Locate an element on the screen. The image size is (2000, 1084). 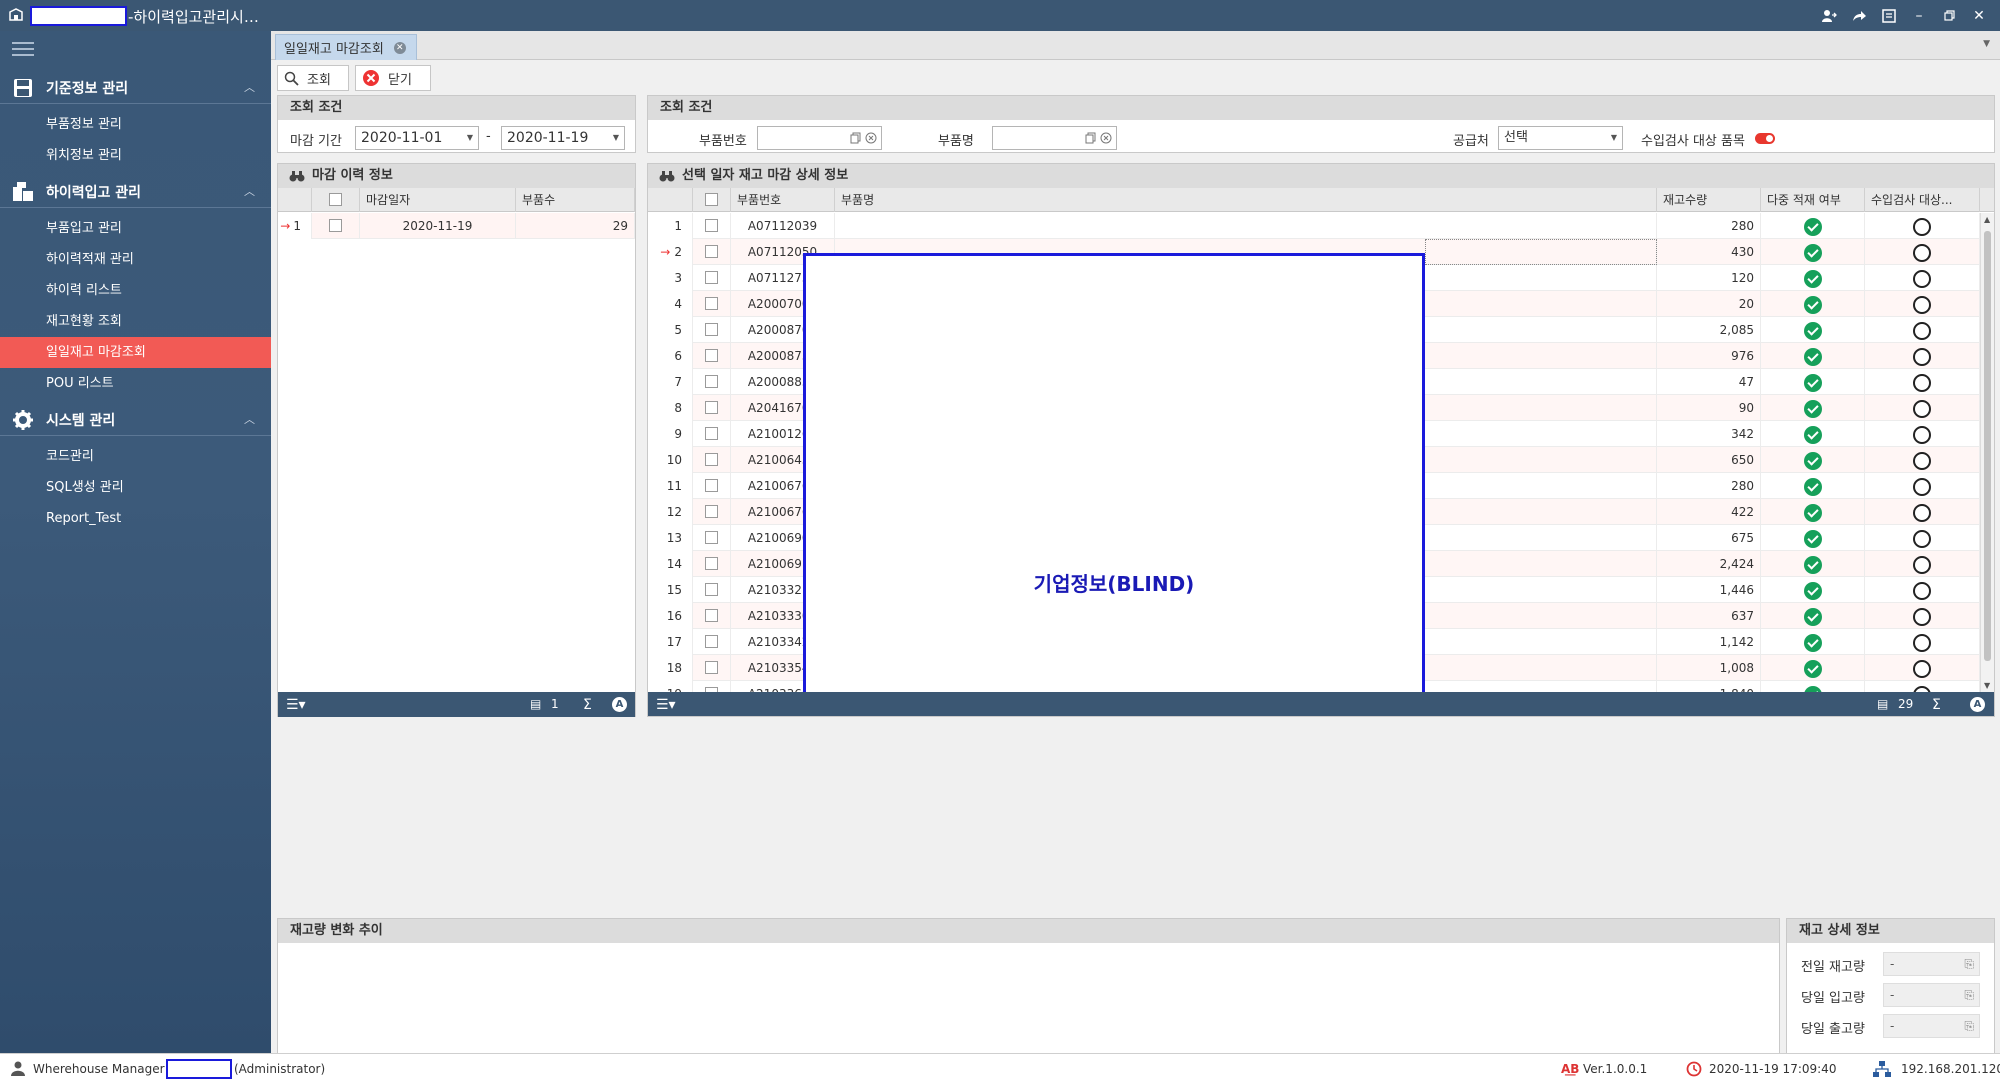
cell-stock-qty: 422 is located at coordinates (1709, 512).